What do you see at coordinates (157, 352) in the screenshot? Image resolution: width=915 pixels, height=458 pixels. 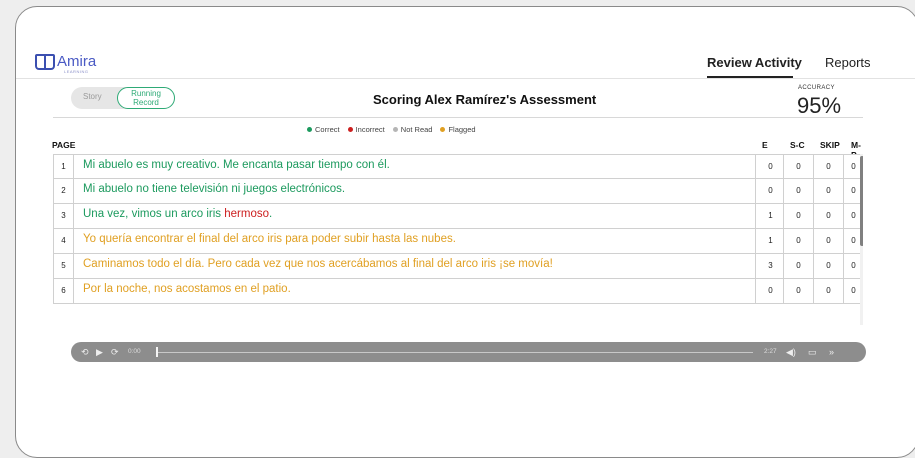 I see `progress-knob` at bounding box center [157, 352].